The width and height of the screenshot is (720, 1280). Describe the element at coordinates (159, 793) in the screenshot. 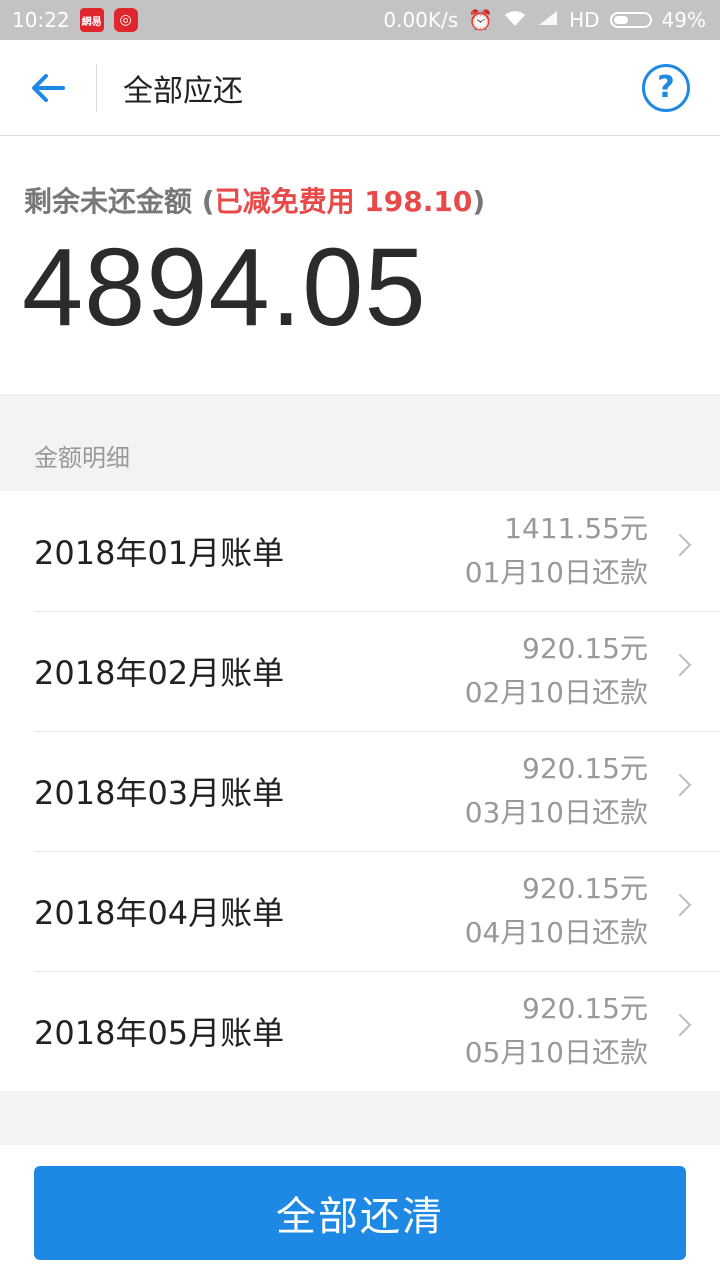

I see `bill-name: 2018年03月账单` at that location.